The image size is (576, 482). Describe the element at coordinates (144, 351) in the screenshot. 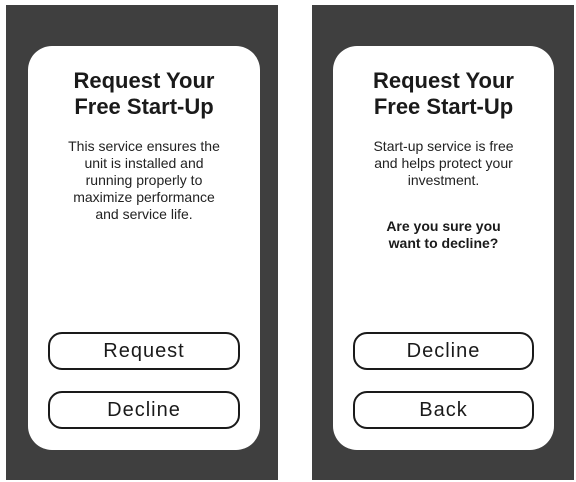

I see `request-button: Request` at that location.